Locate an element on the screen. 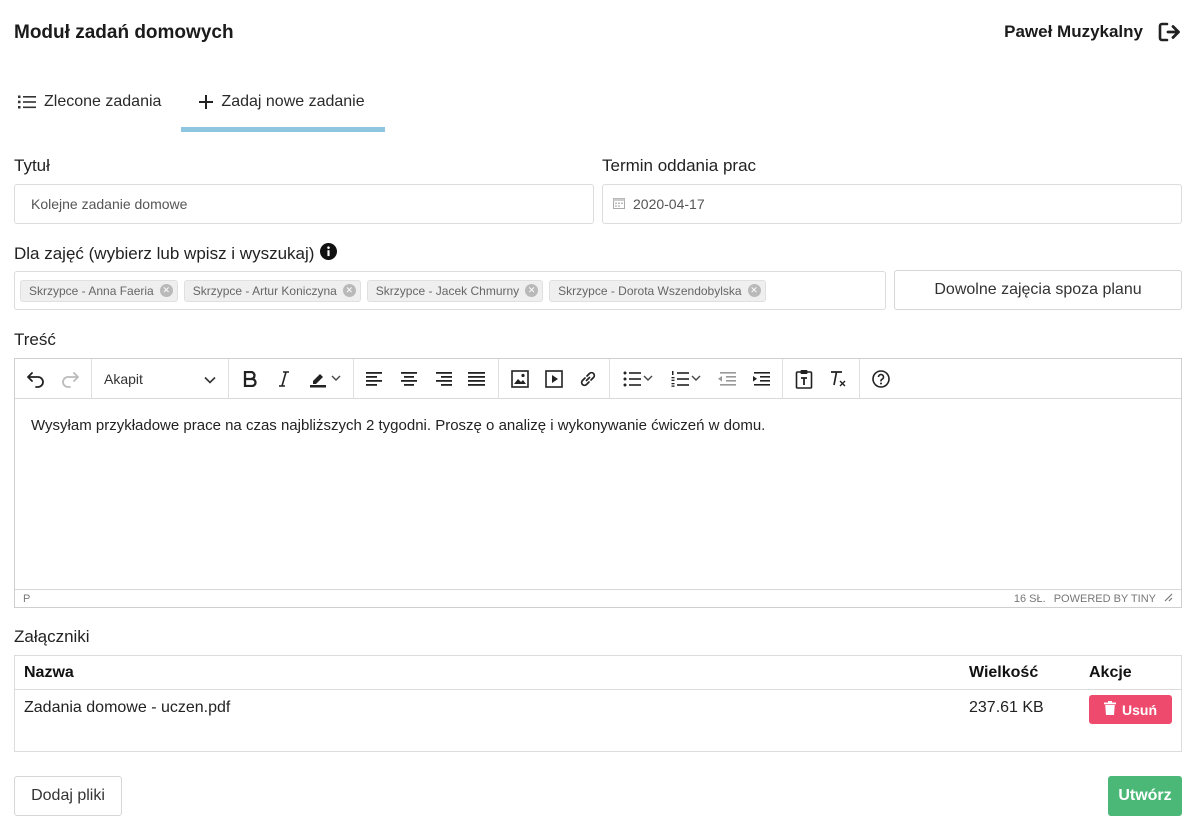 Image resolution: width=1195 pixels, height=836 pixels. tab-label: Zadaj nowe zadanie is located at coordinates (293, 101).